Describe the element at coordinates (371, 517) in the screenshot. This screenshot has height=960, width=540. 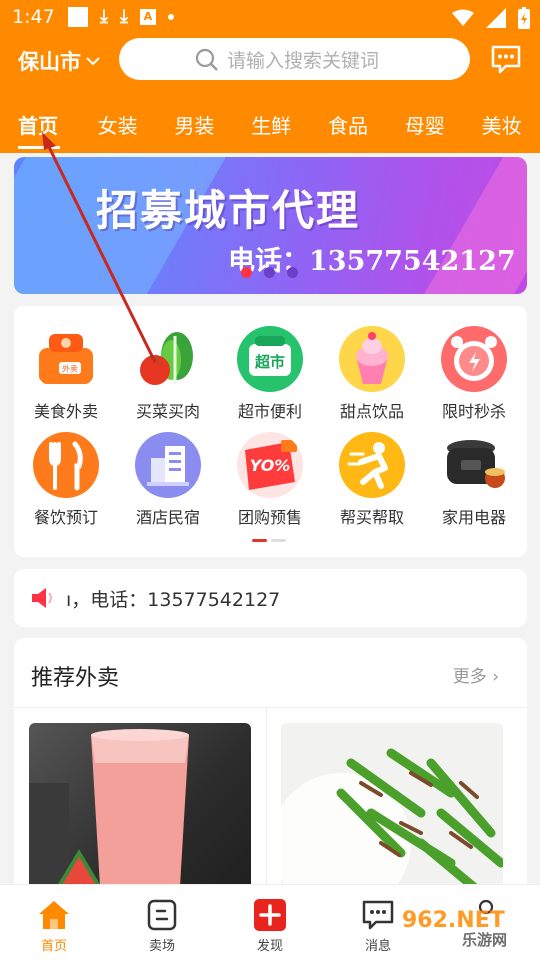
I see `category-label: 帮买帮取` at that location.